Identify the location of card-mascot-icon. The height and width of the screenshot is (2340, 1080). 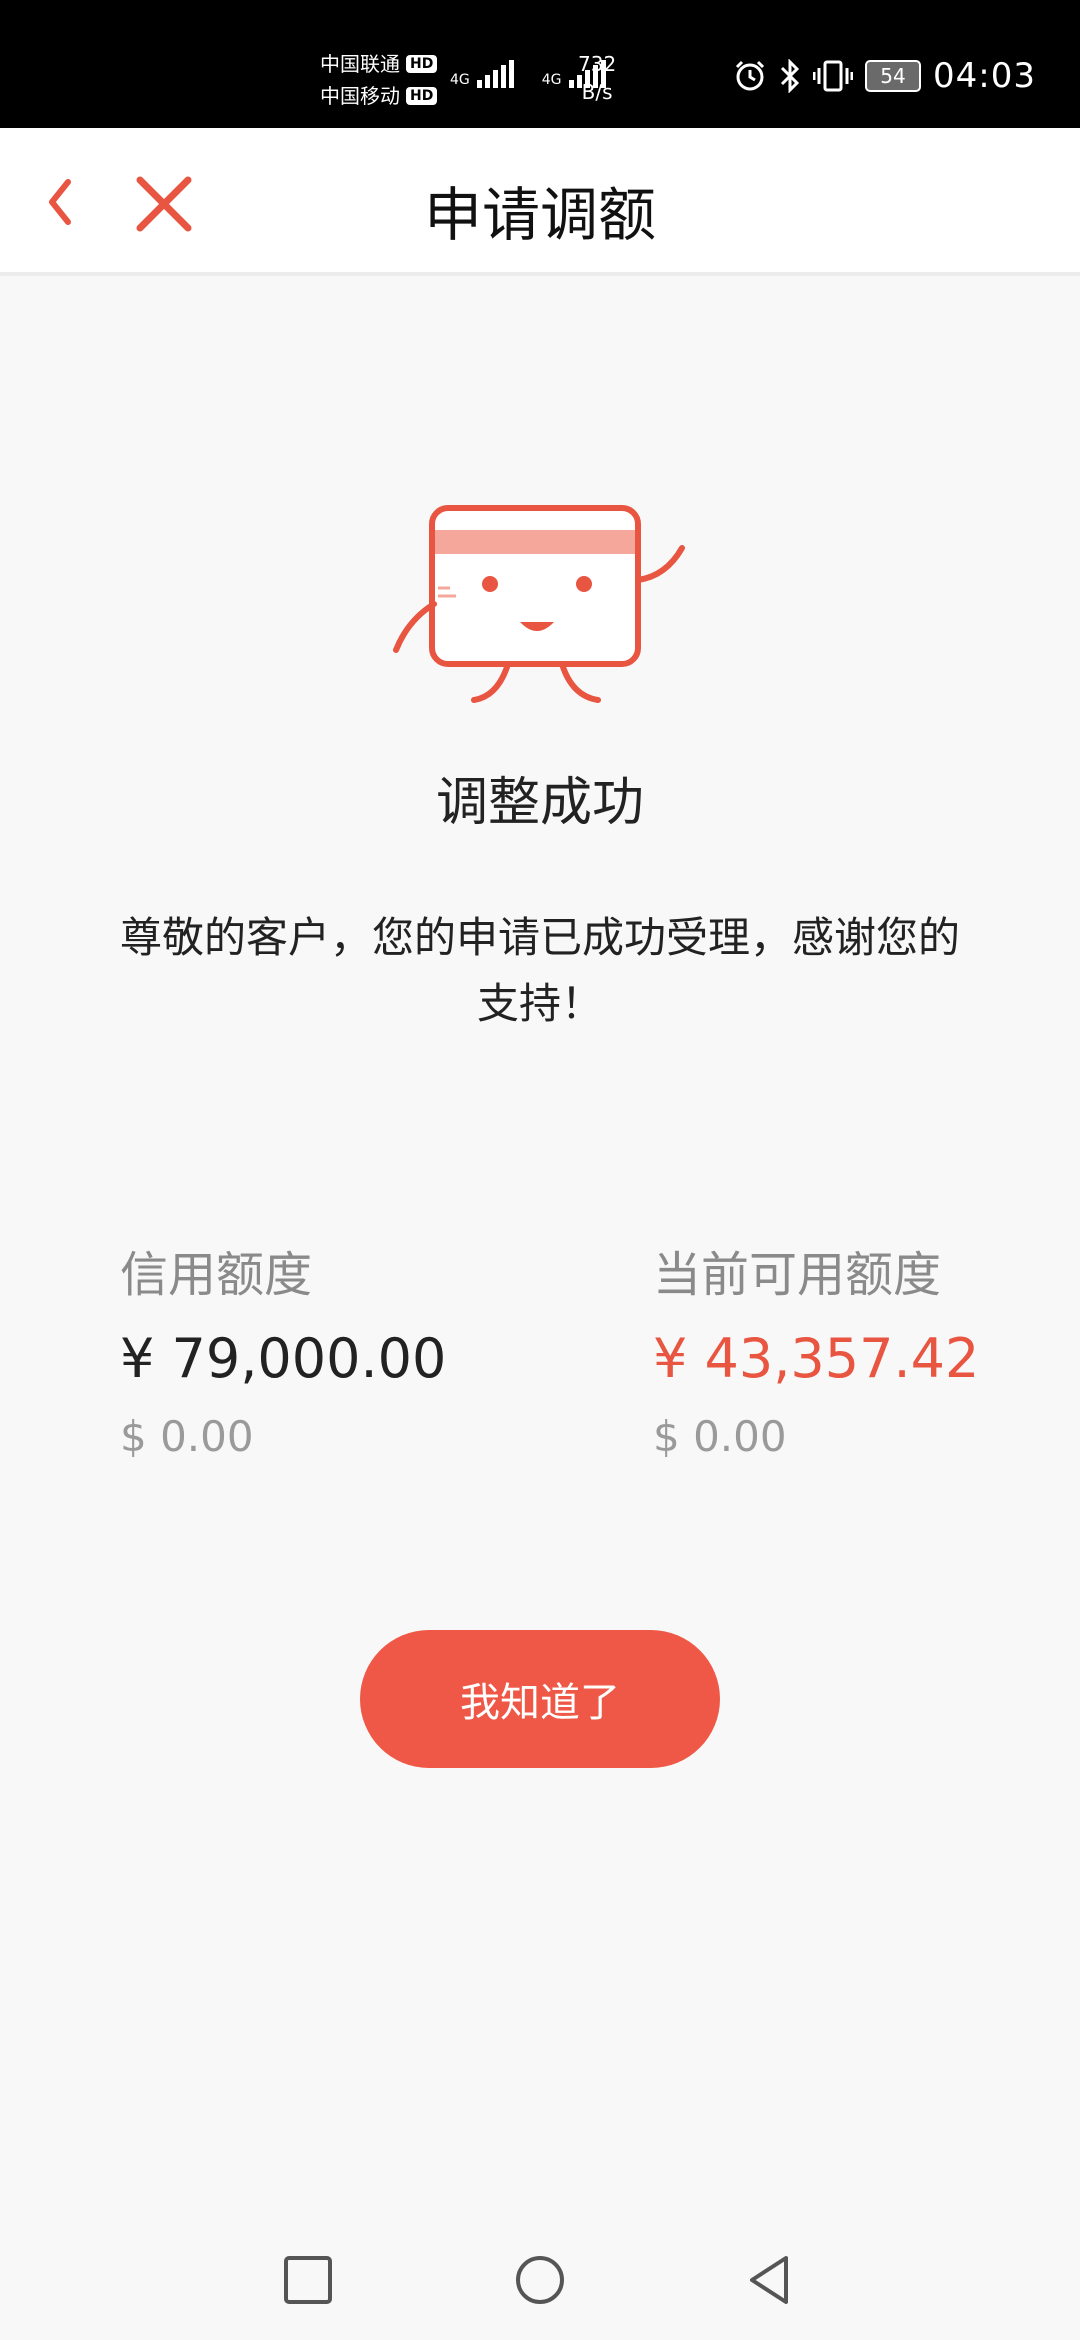
(540, 610).